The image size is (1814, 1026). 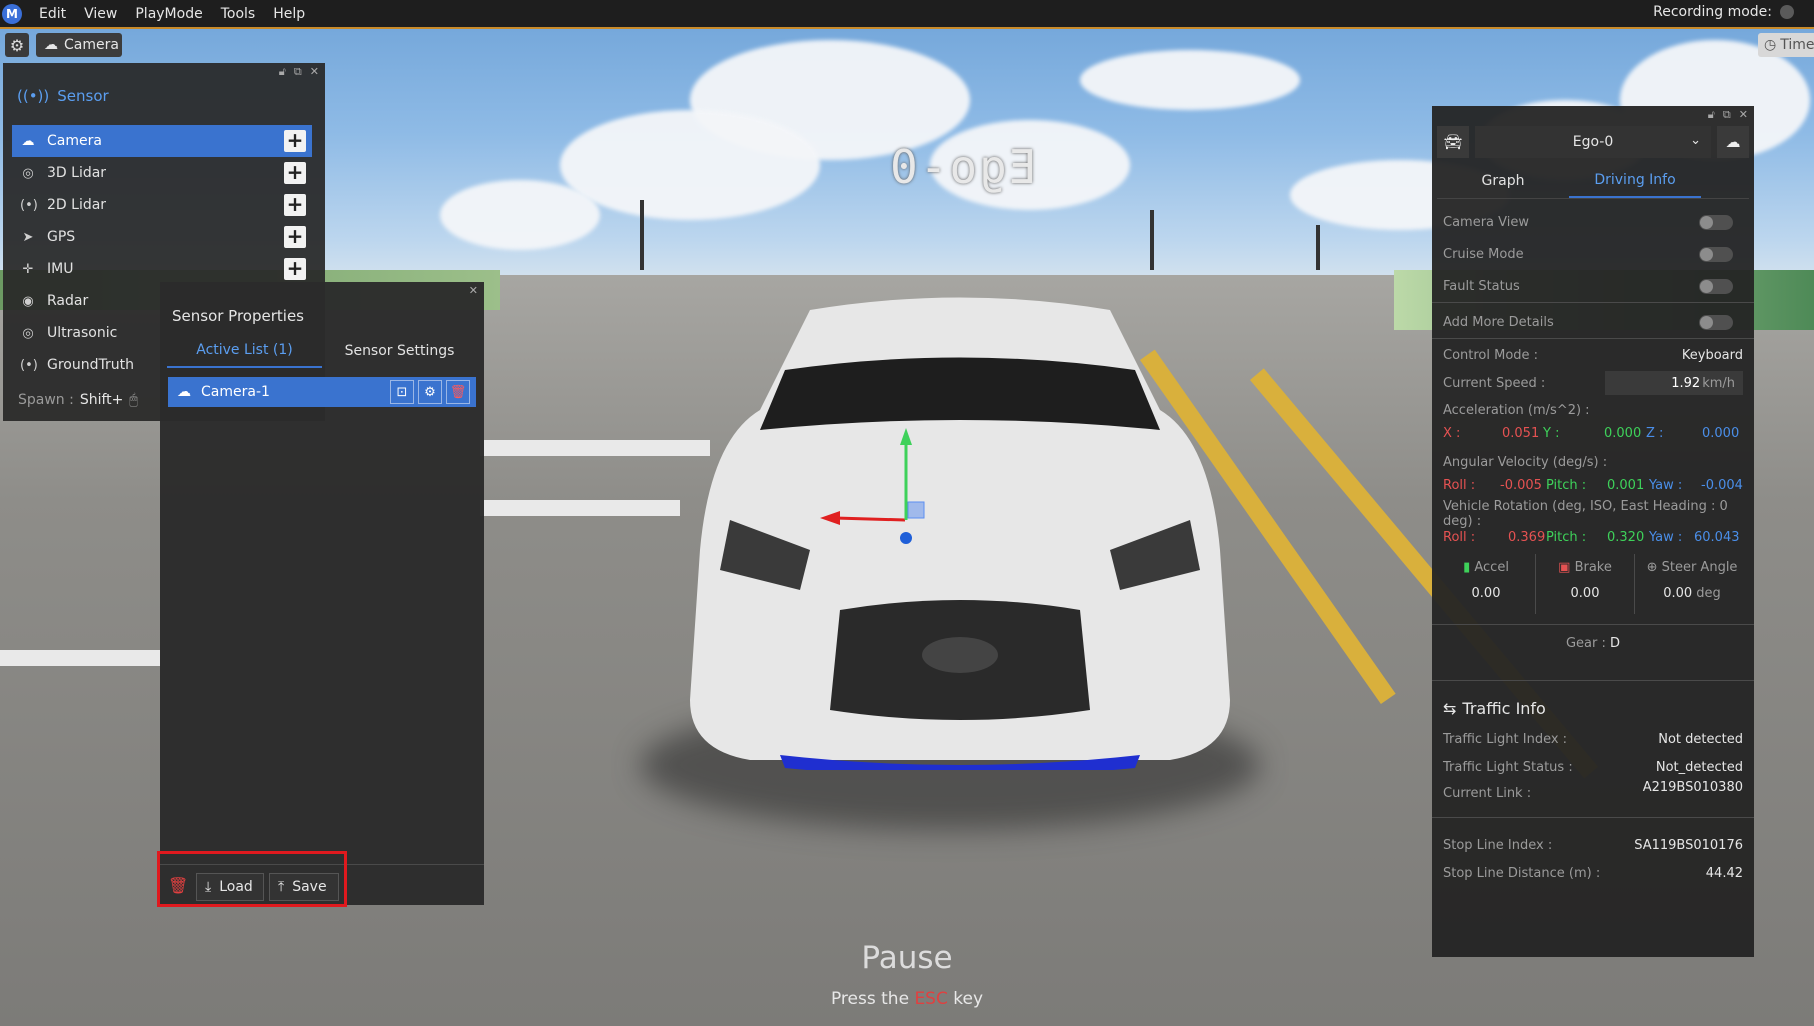 What do you see at coordinates (960, 530) in the screenshot?
I see `ego-vehicle` at bounding box center [960, 530].